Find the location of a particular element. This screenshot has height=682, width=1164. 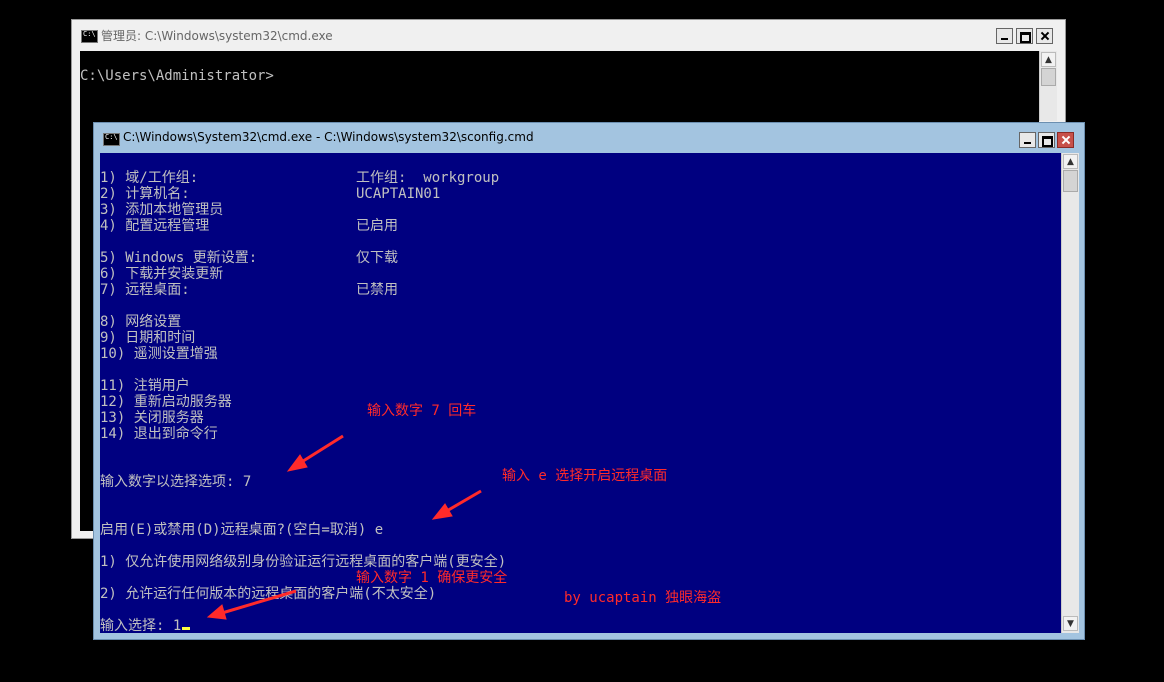

background-scrollbar: ▲ is located at coordinates (1048, 86).